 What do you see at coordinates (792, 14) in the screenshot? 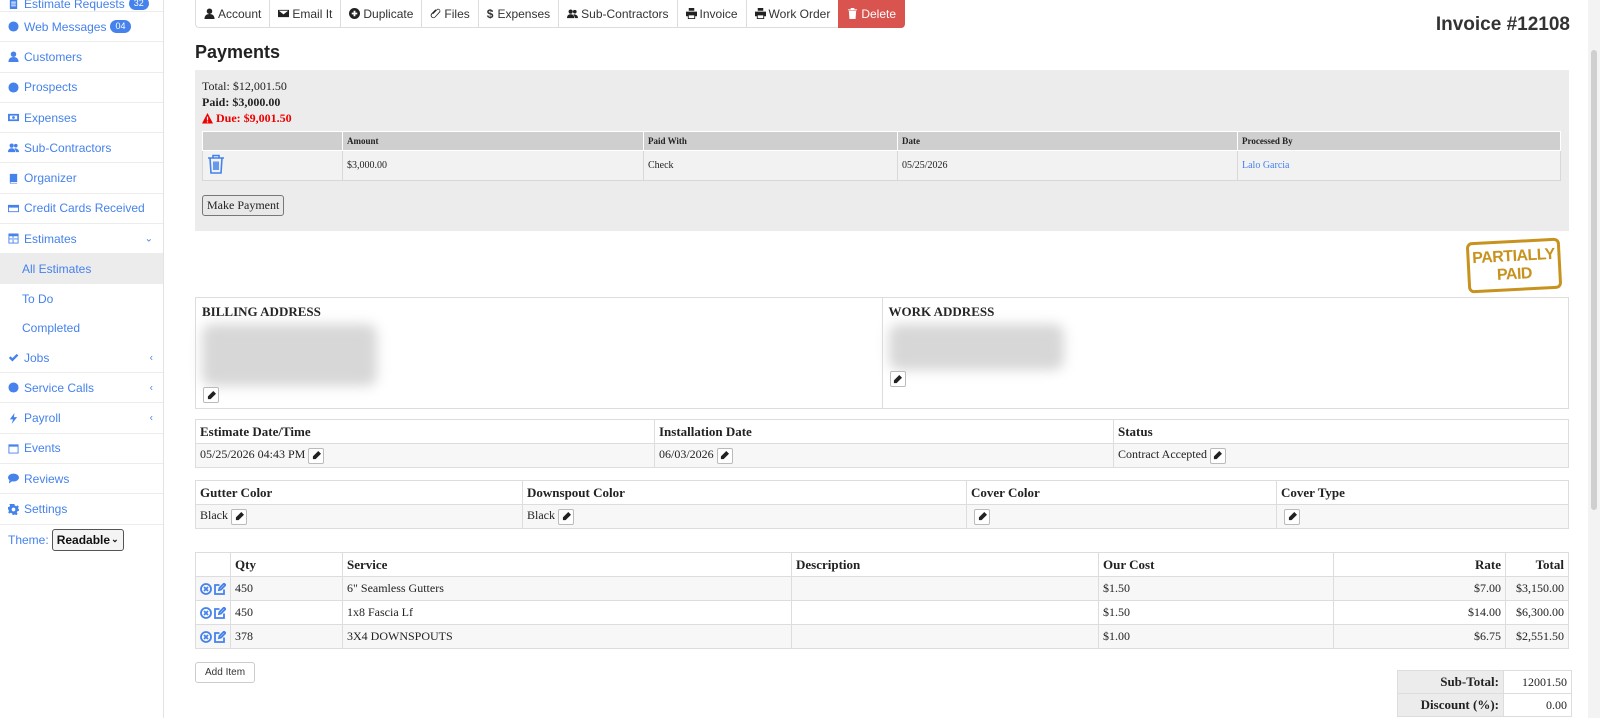
I see `work-order-button: Work Order` at bounding box center [792, 14].